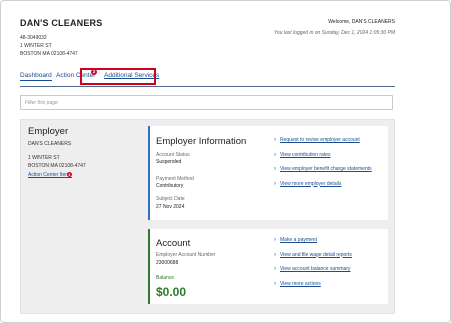  Describe the element at coordinates (323, 155) in the screenshot. I see `contribution-rates-link: View contribution rates` at that location.